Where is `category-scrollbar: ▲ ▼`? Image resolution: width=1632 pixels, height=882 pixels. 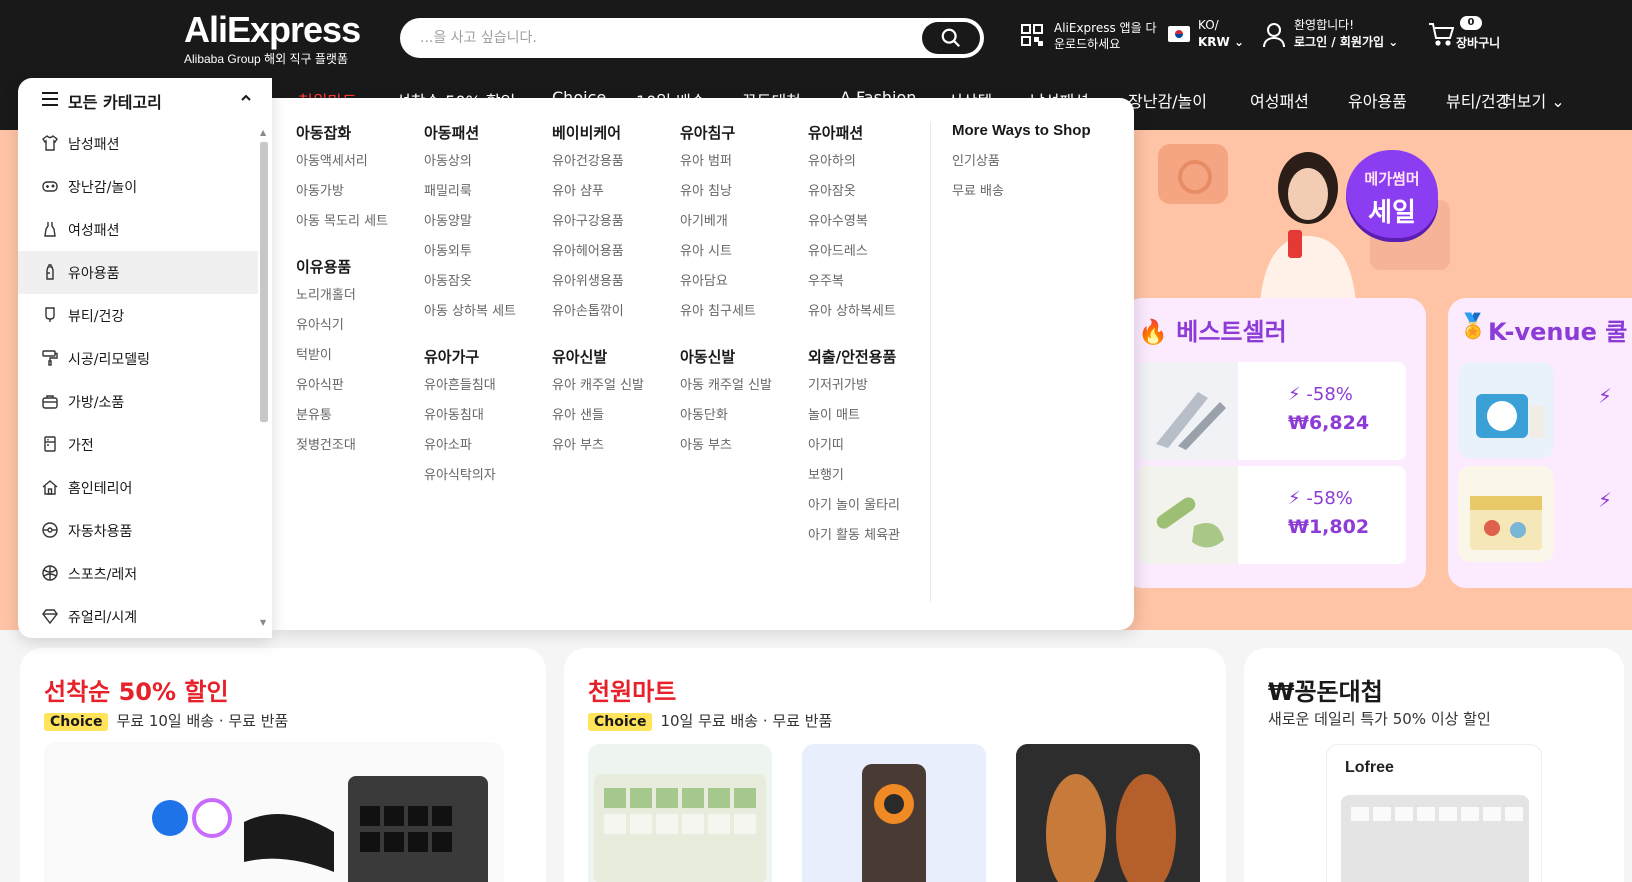 category-scrollbar: ▲ ▼ is located at coordinates (263, 378).